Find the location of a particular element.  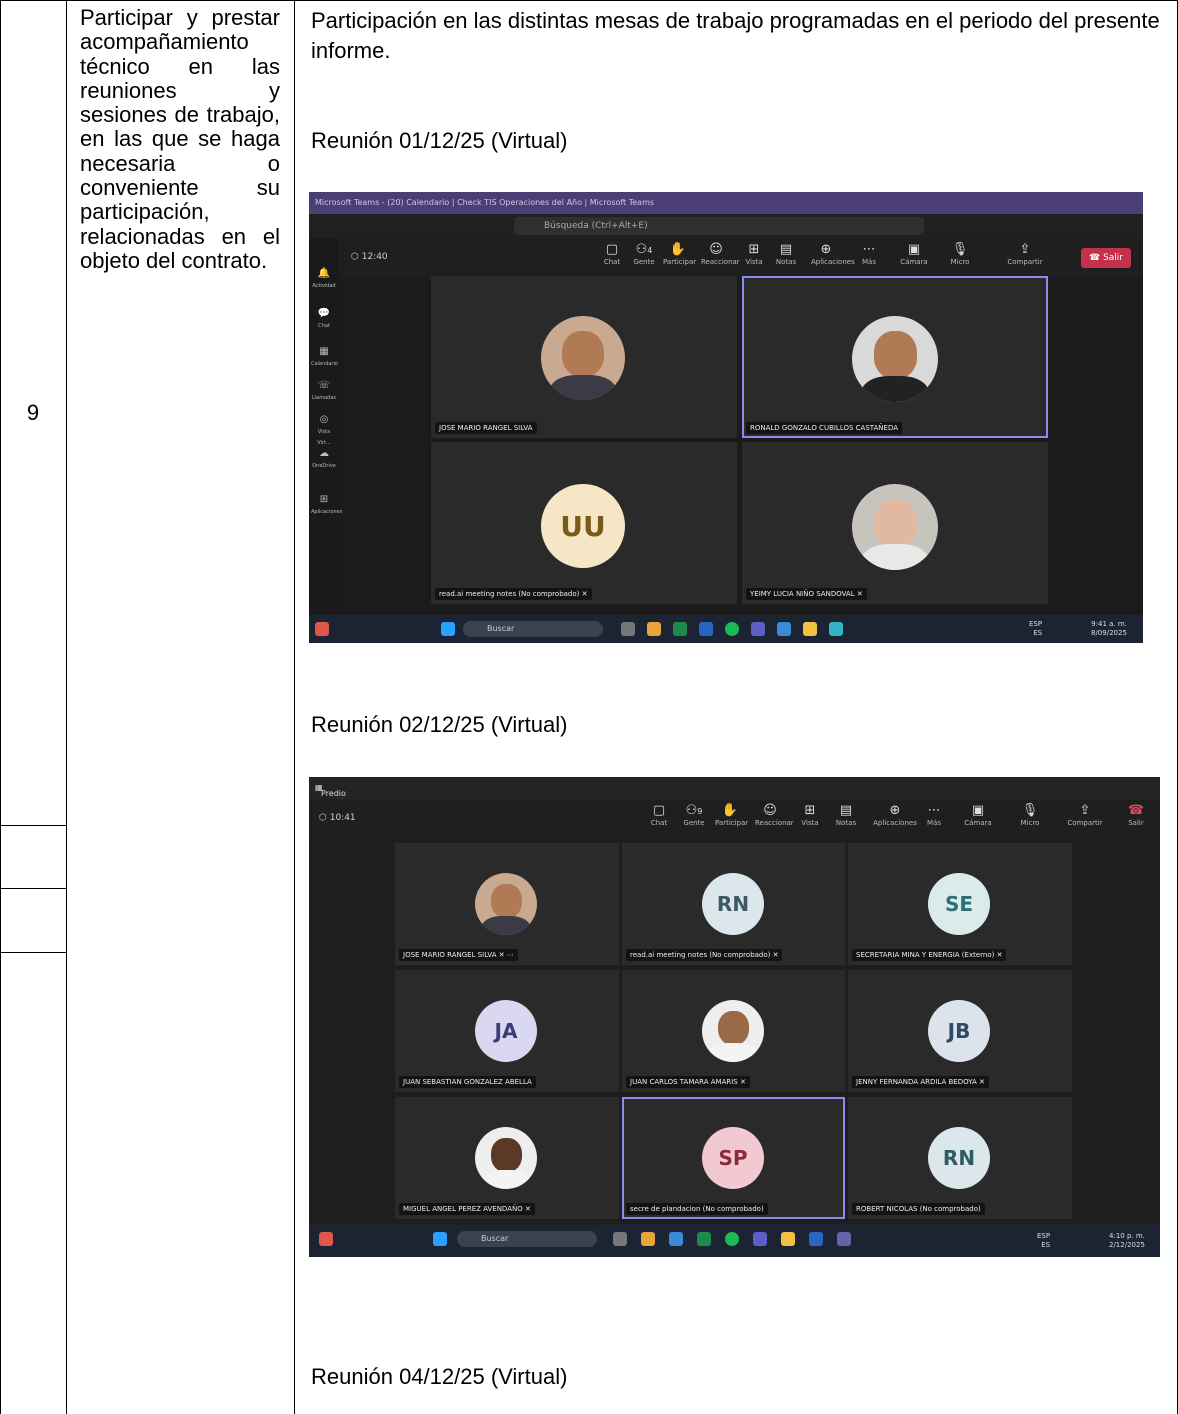

participant-avatar: JA is located at coordinates (506, 1031).